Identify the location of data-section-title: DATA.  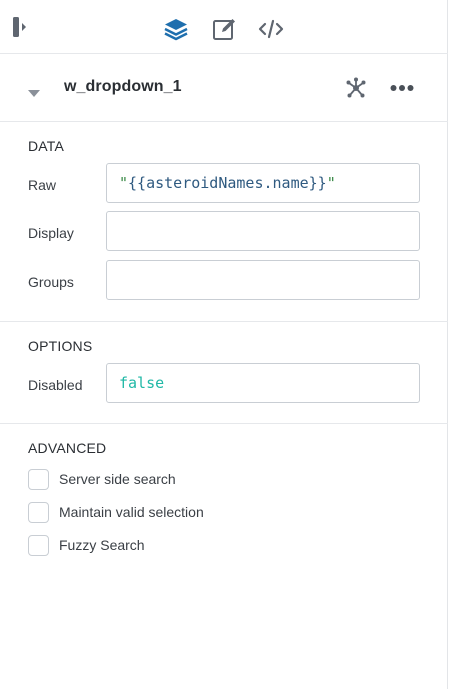
(46, 146).